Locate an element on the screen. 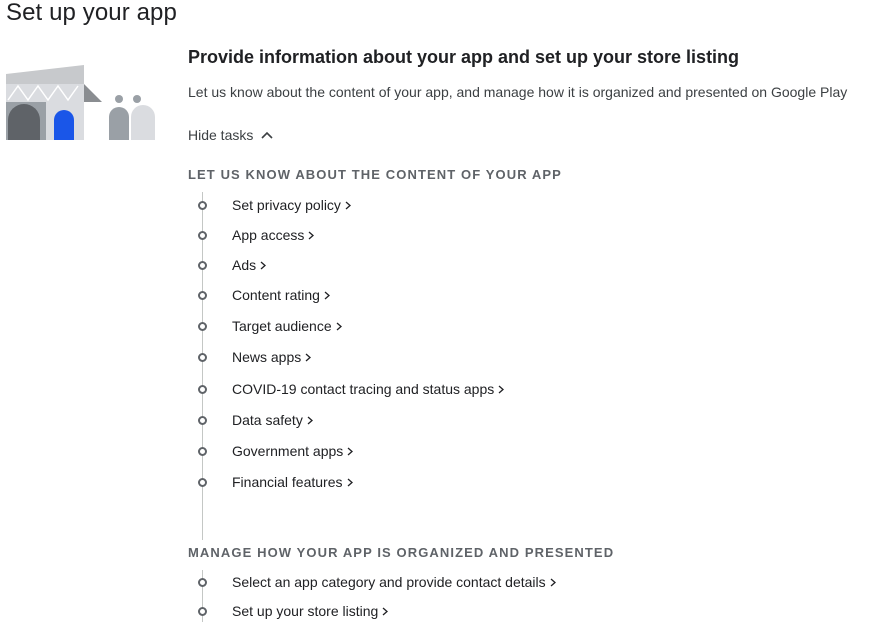 The image size is (870, 628). task-label: Target audience is located at coordinates (282, 326).